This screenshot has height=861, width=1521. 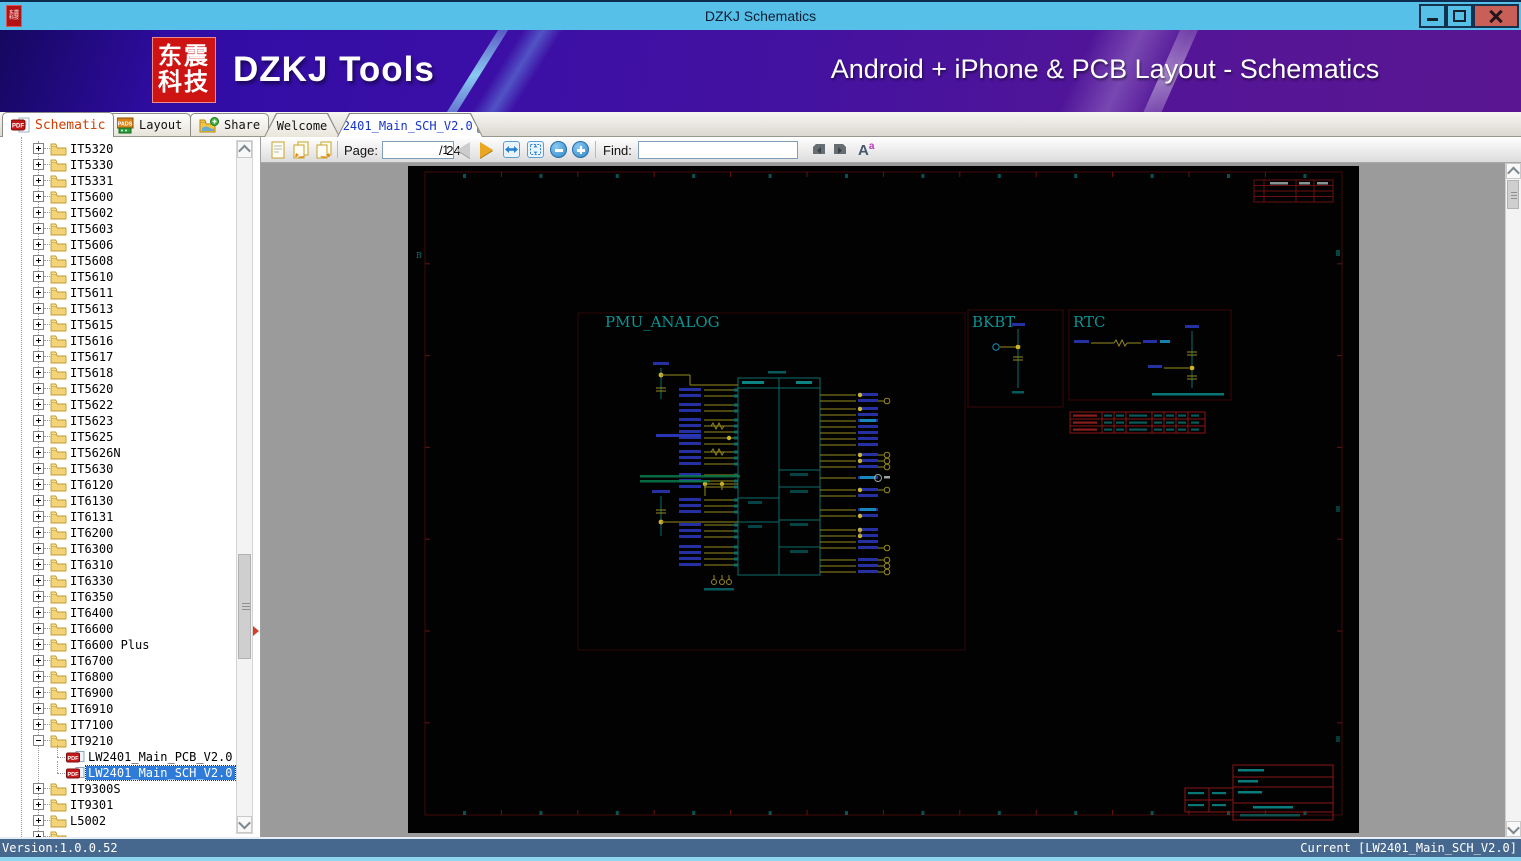 What do you see at coordinates (120, 437) in the screenshot?
I see `tree-item-folder: IT5625` at bounding box center [120, 437].